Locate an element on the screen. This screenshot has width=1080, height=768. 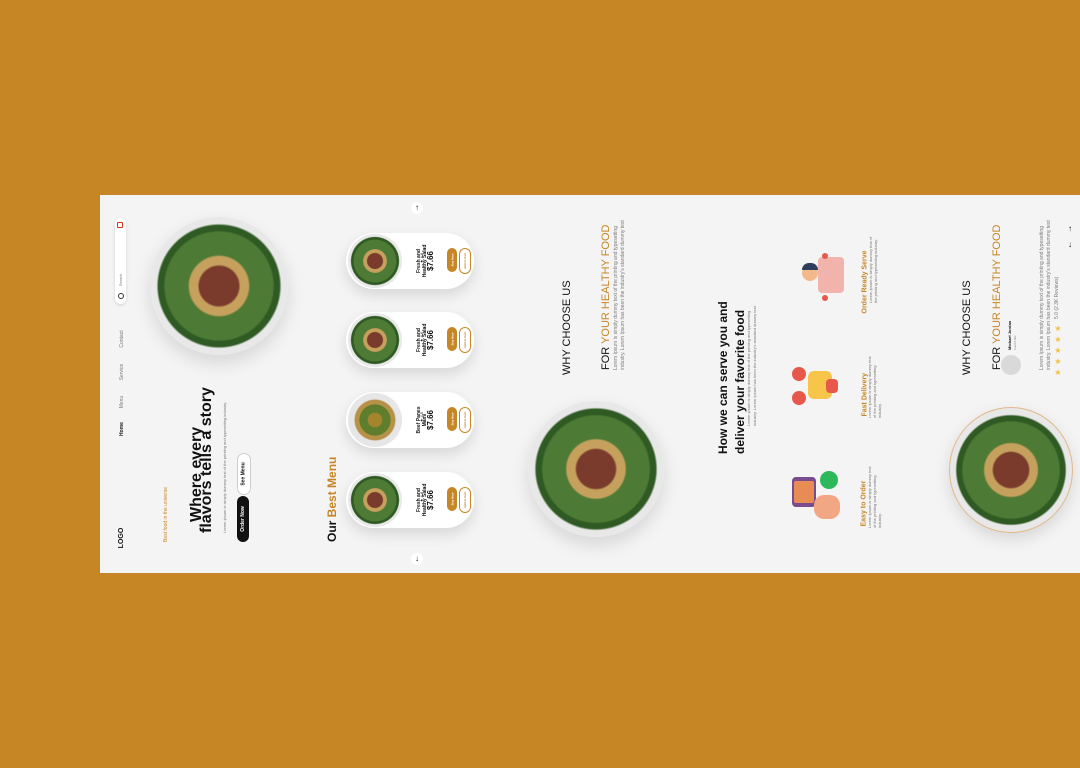
see-menu-button: See Menu is located at coordinates (244, 474).